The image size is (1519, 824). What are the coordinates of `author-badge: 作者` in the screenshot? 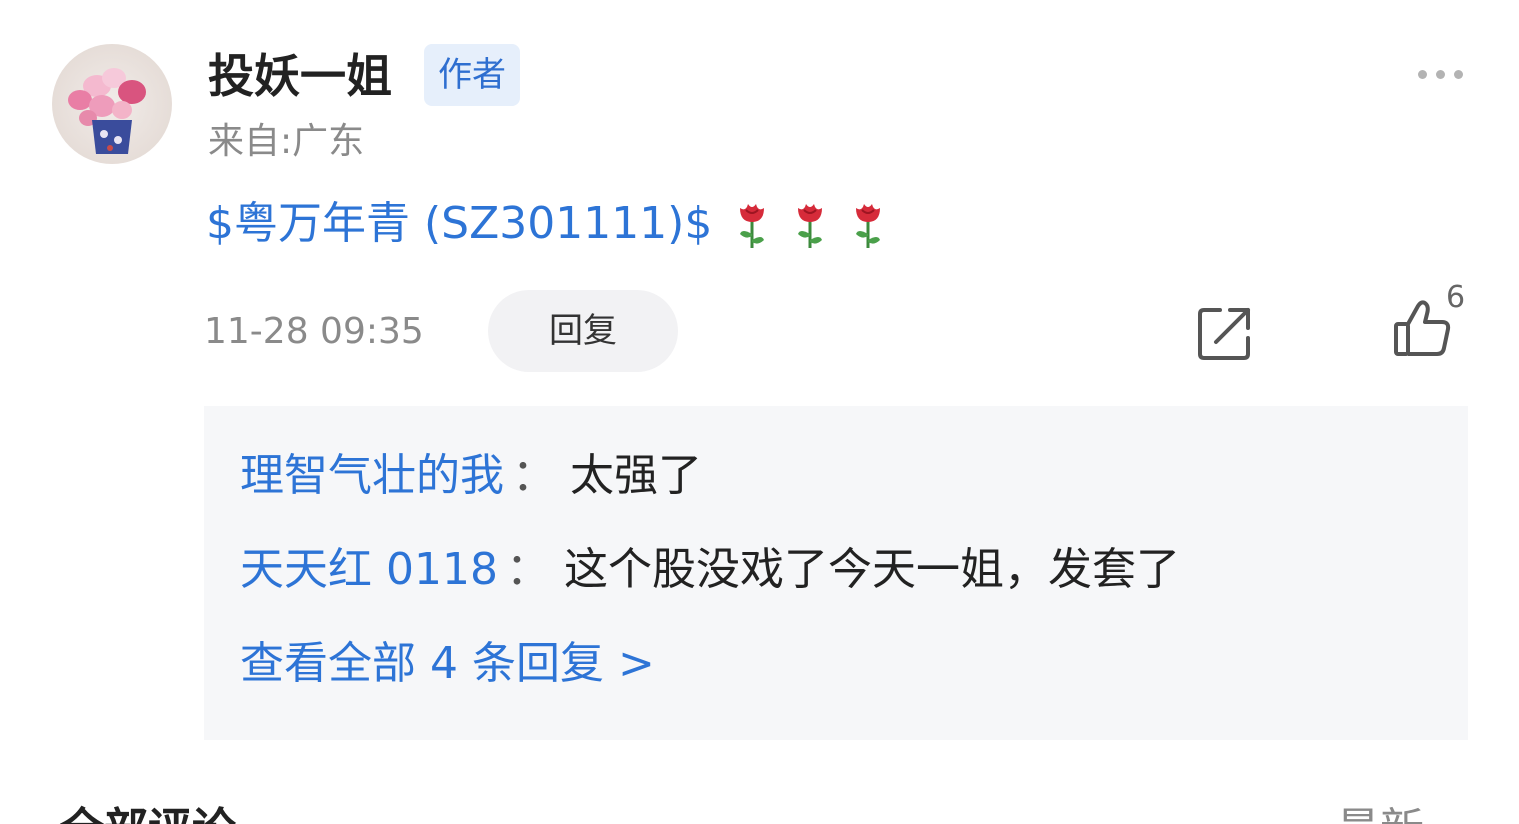 It's located at (472, 75).